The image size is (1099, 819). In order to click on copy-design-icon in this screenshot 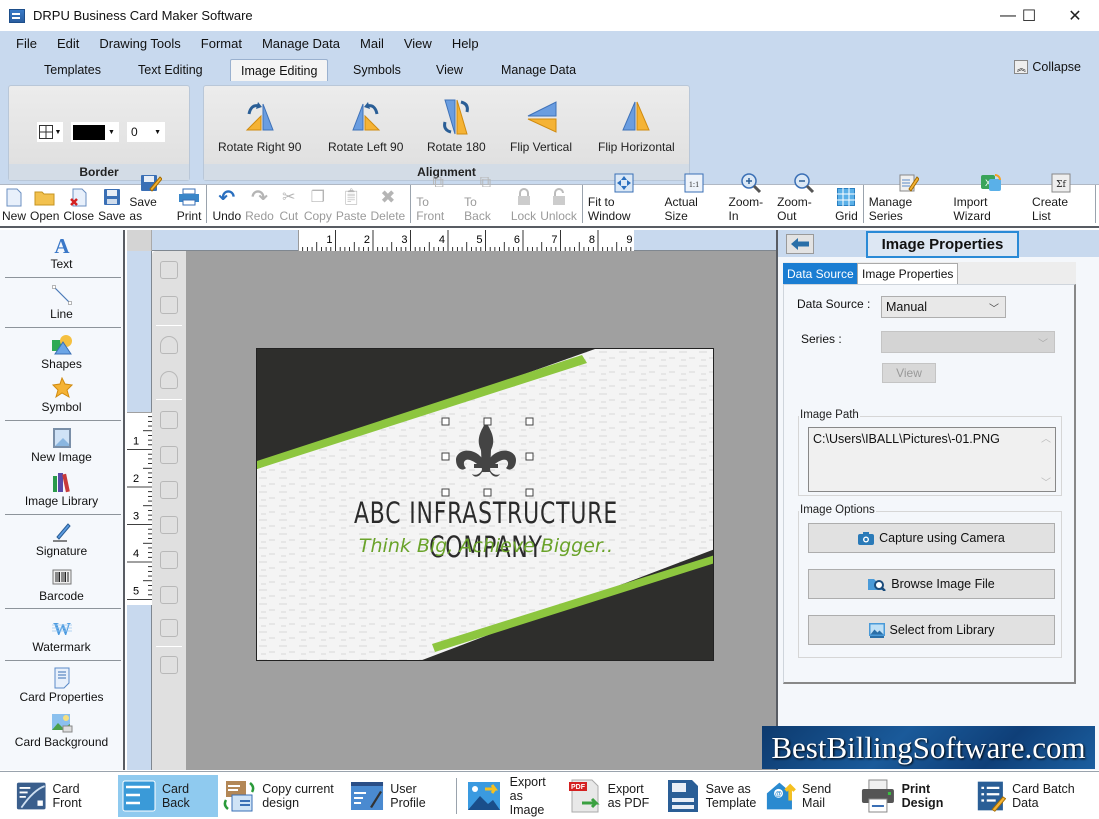, I will do `click(239, 795)`.